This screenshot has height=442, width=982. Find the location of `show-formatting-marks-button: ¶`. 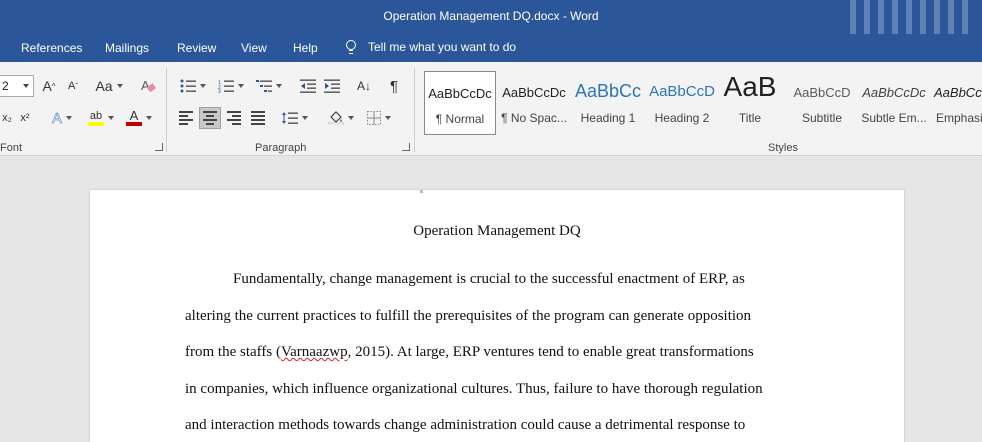

show-formatting-marks-button: ¶ is located at coordinates (394, 86).